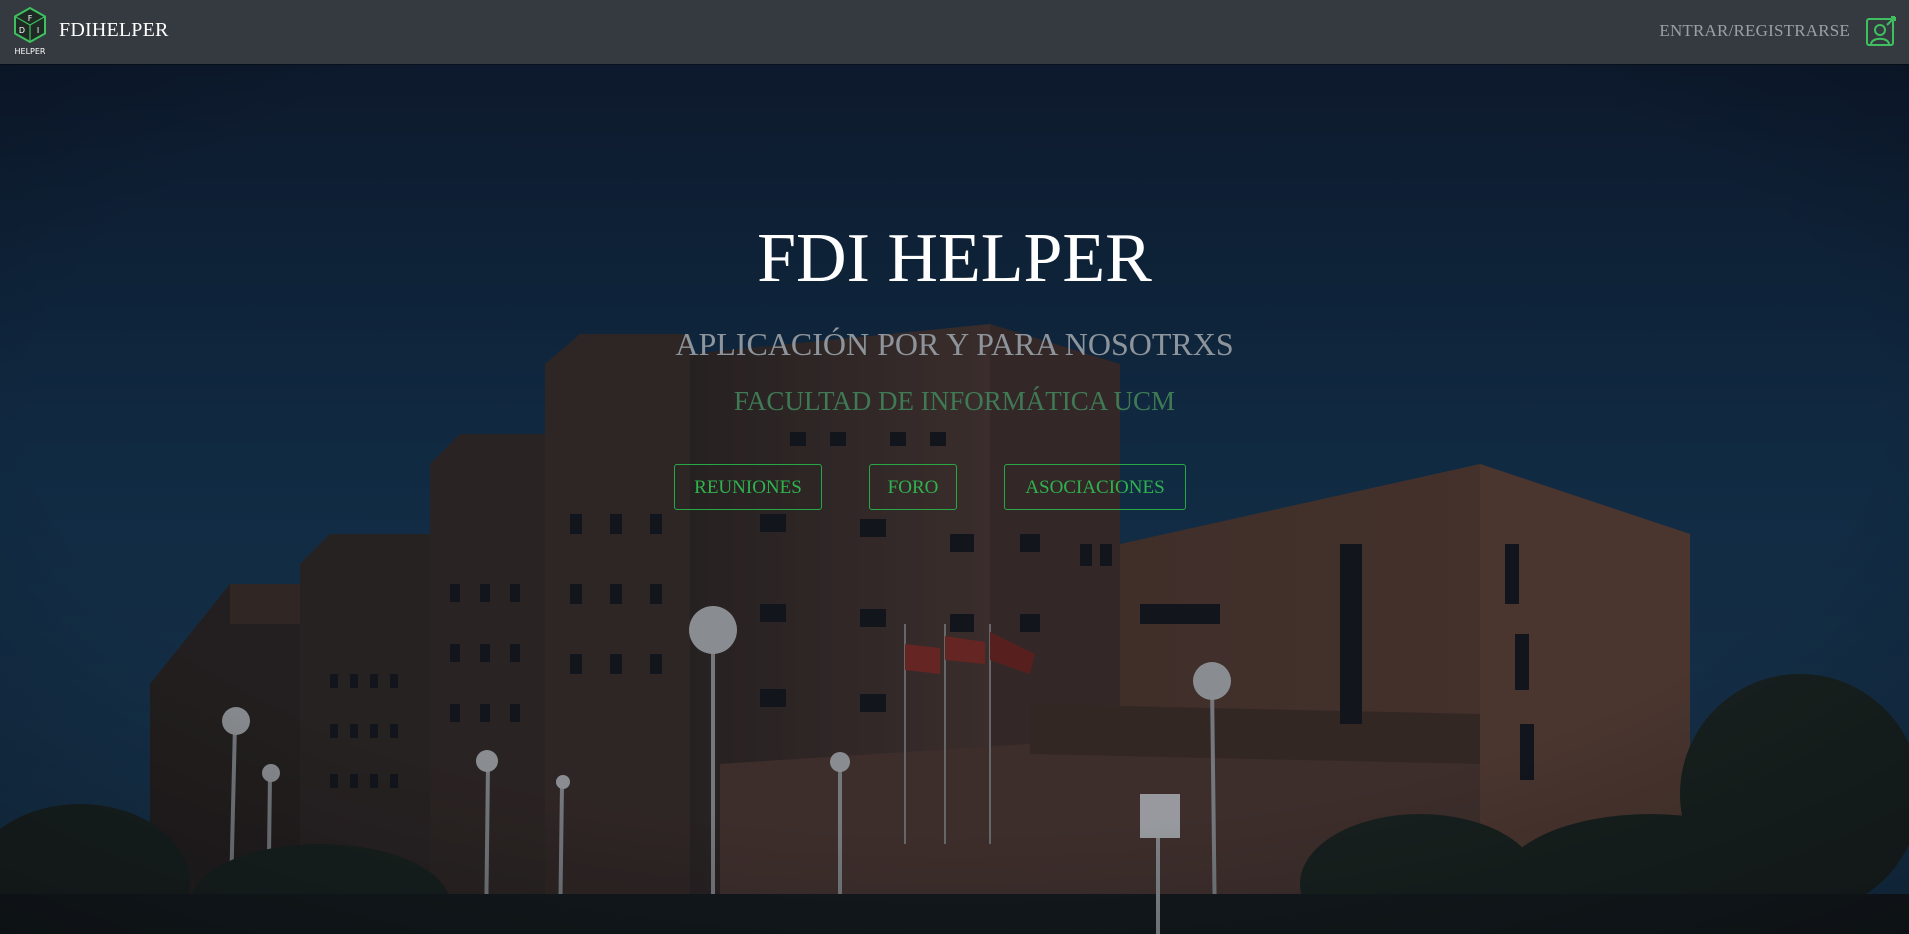 Image resolution: width=1909 pixels, height=934 pixels. I want to click on asociaciones-button: ASOCIACIONES, so click(1095, 487).